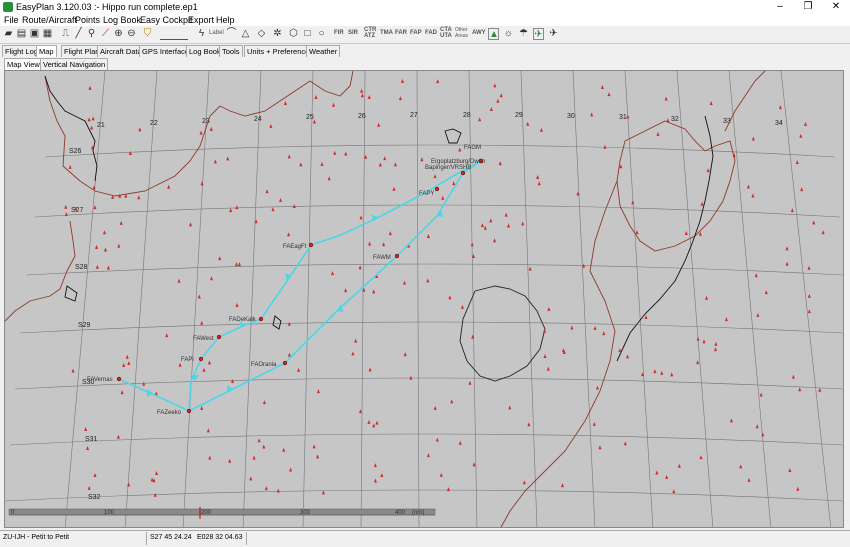  What do you see at coordinates (323, 51) in the screenshot?
I see `tab-weather: Weather` at bounding box center [323, 51].